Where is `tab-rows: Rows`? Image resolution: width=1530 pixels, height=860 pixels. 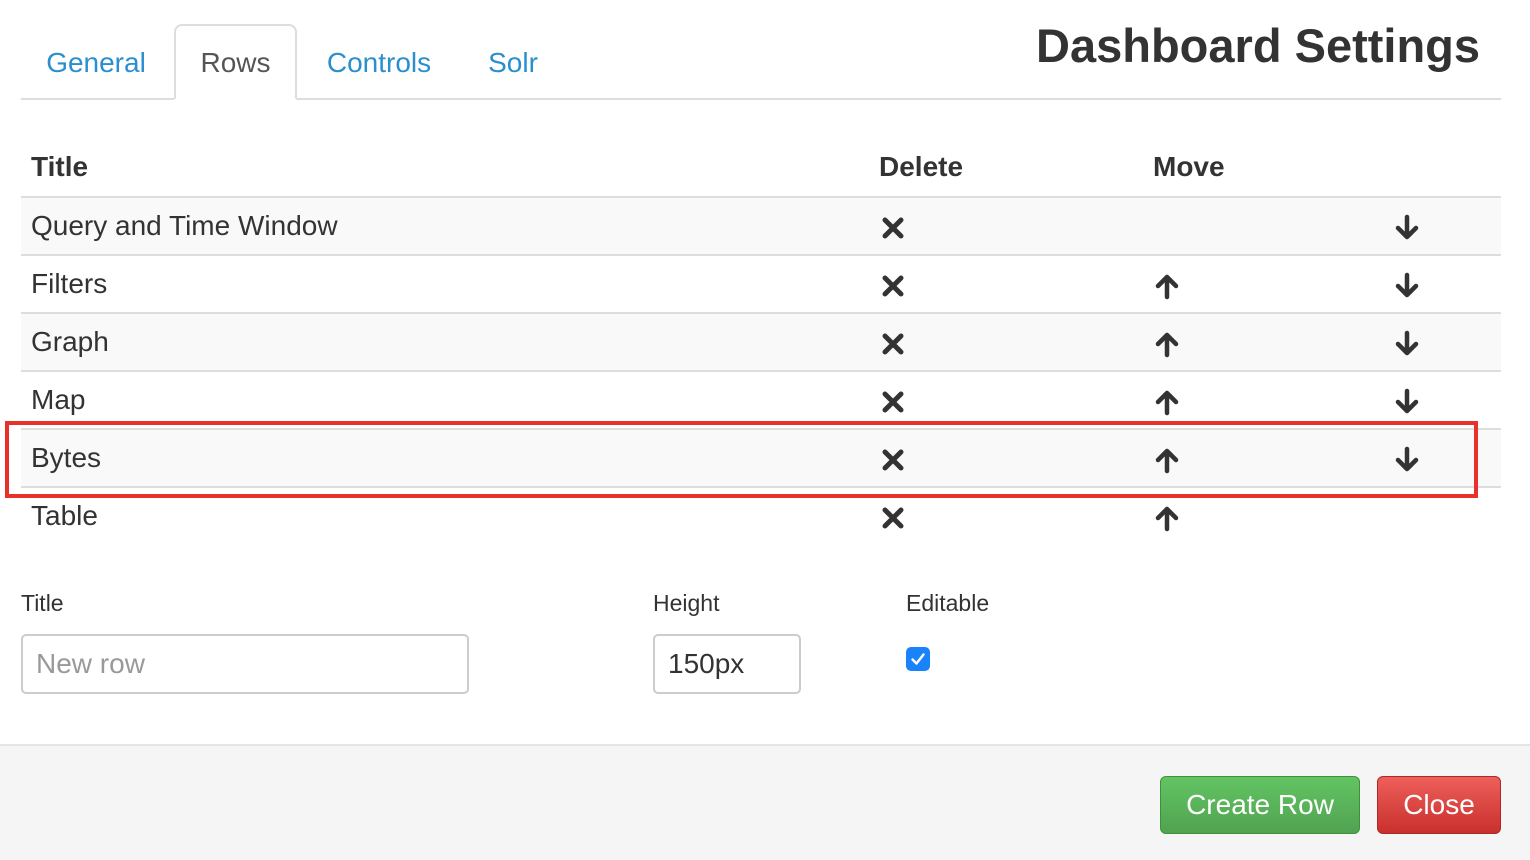
tab-rows: Rows is located at coordinates (235, 62).